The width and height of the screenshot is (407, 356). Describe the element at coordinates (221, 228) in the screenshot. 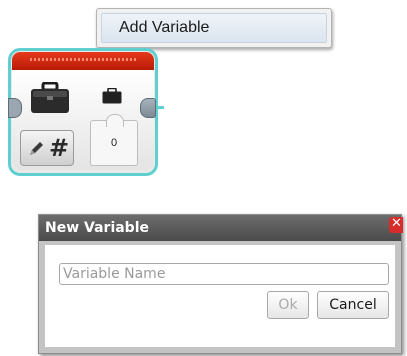

I see `dialog-titlebar: New Variable ✕` at that location.